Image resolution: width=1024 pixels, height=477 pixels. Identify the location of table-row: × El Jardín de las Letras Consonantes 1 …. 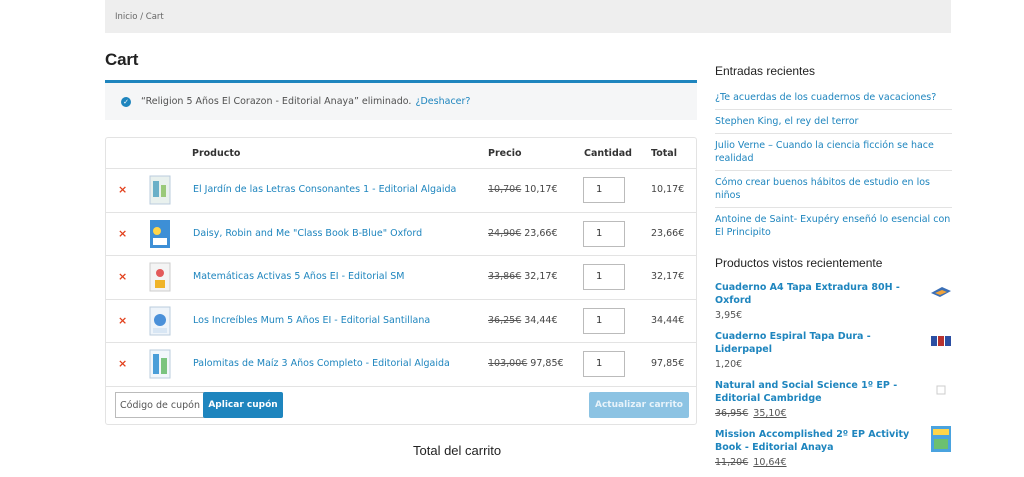
(401, 191).